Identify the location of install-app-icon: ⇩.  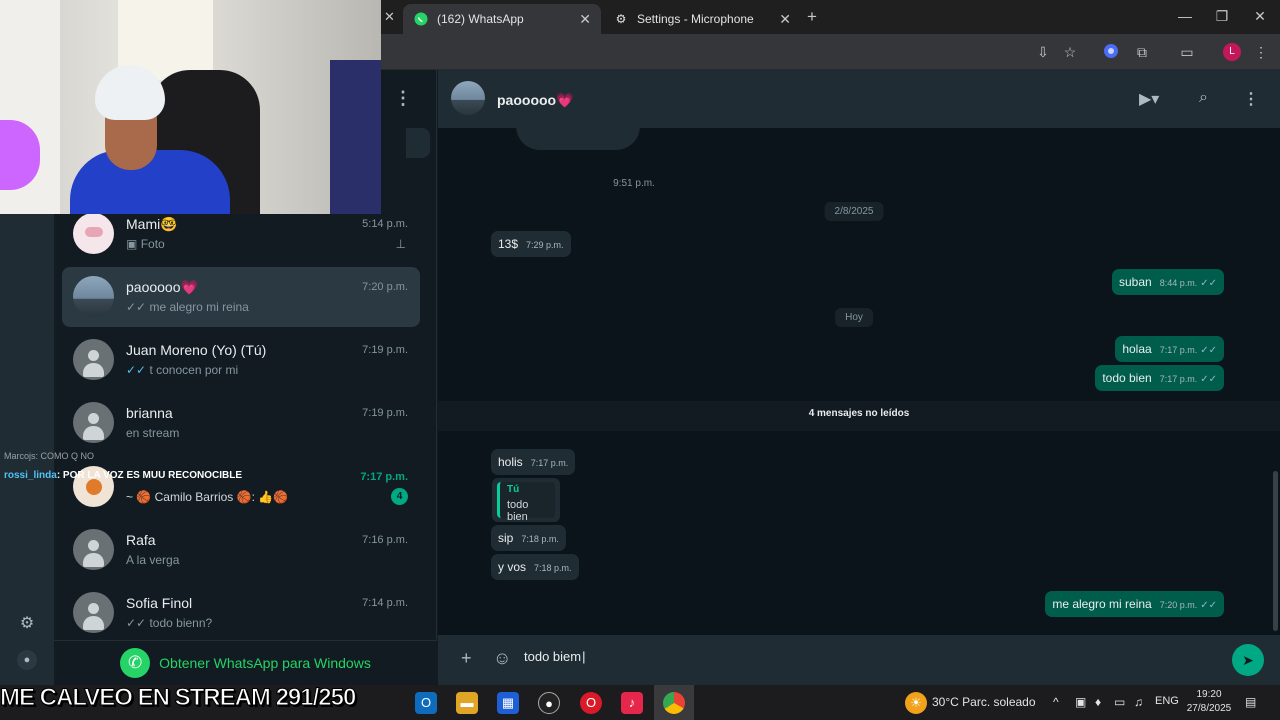
(1043, 52).